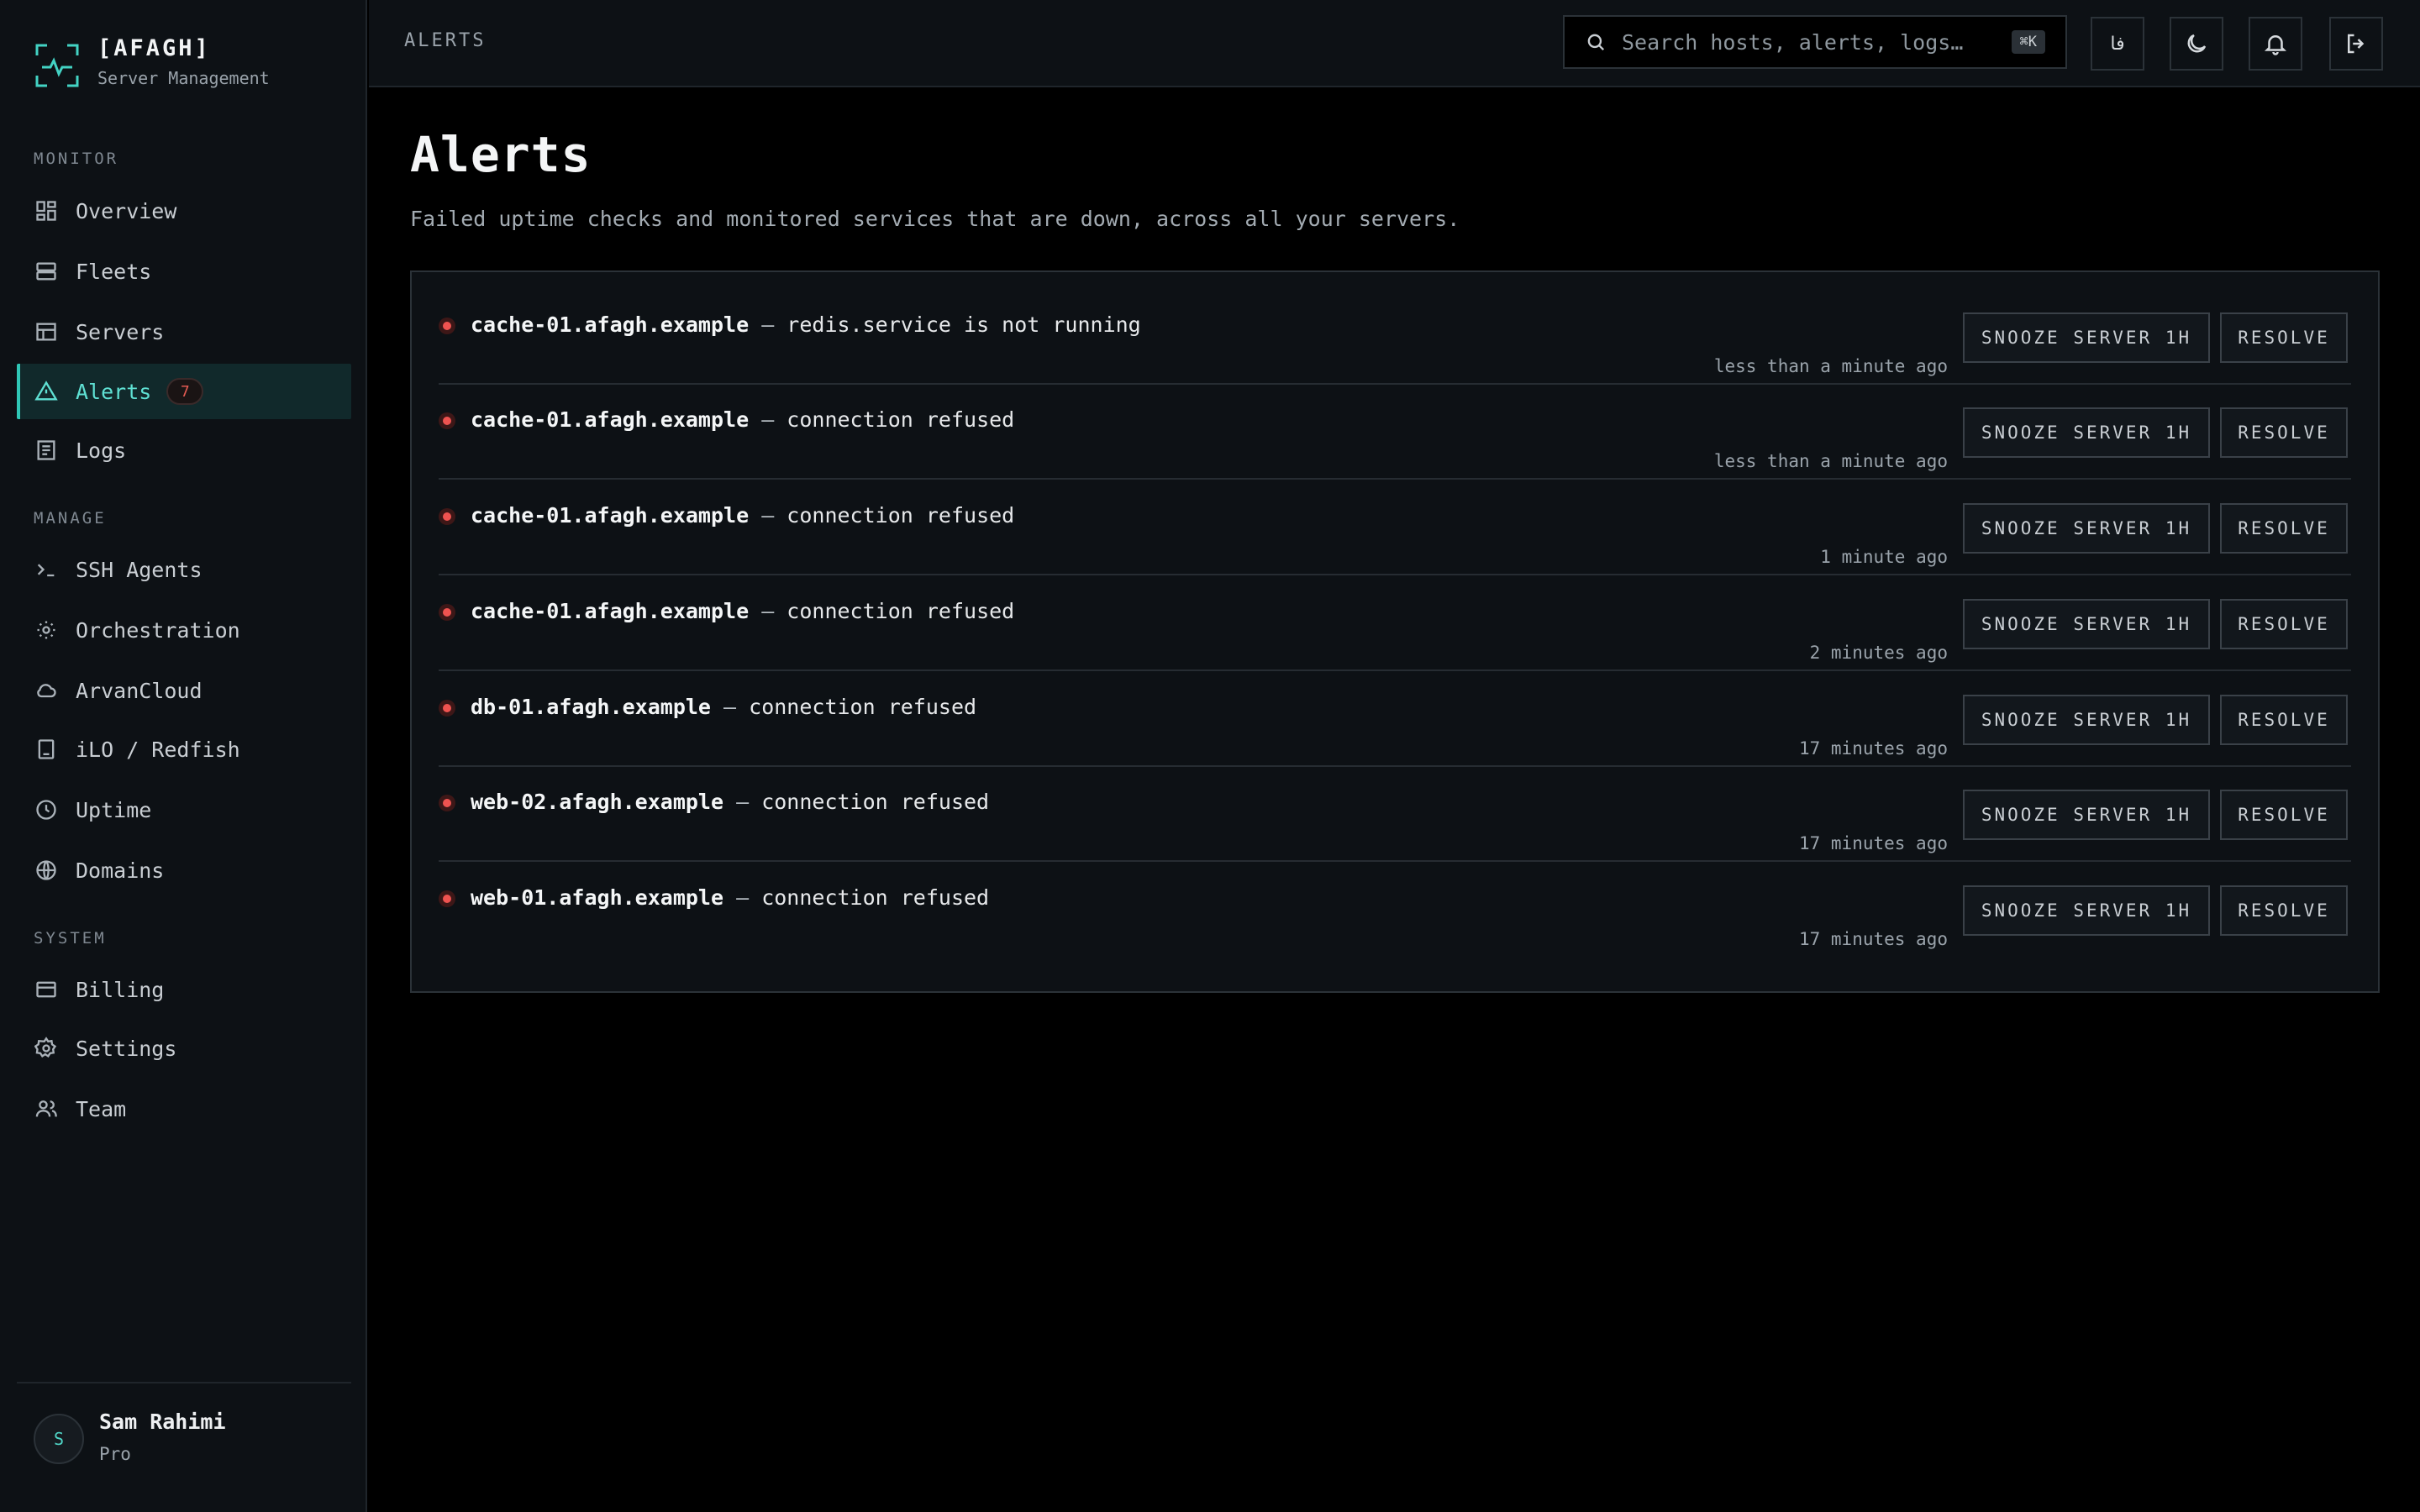  What do you see at coordinates (46, 450) in the screenshot?
I see `document-icon` at bounding box center [46, 450].